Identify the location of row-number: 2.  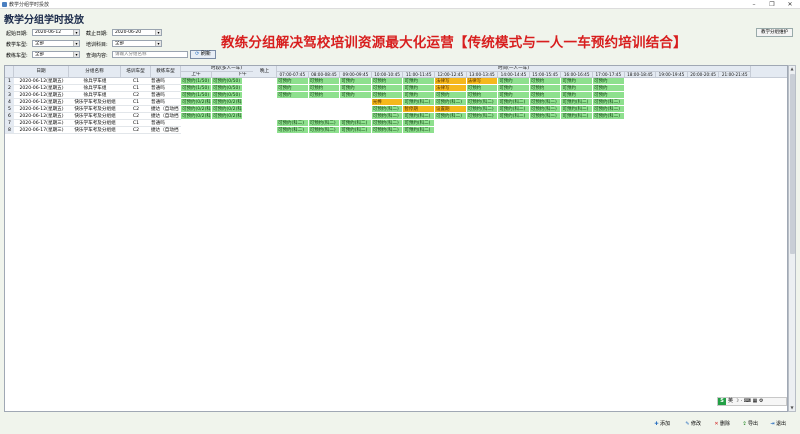
(9, 88).